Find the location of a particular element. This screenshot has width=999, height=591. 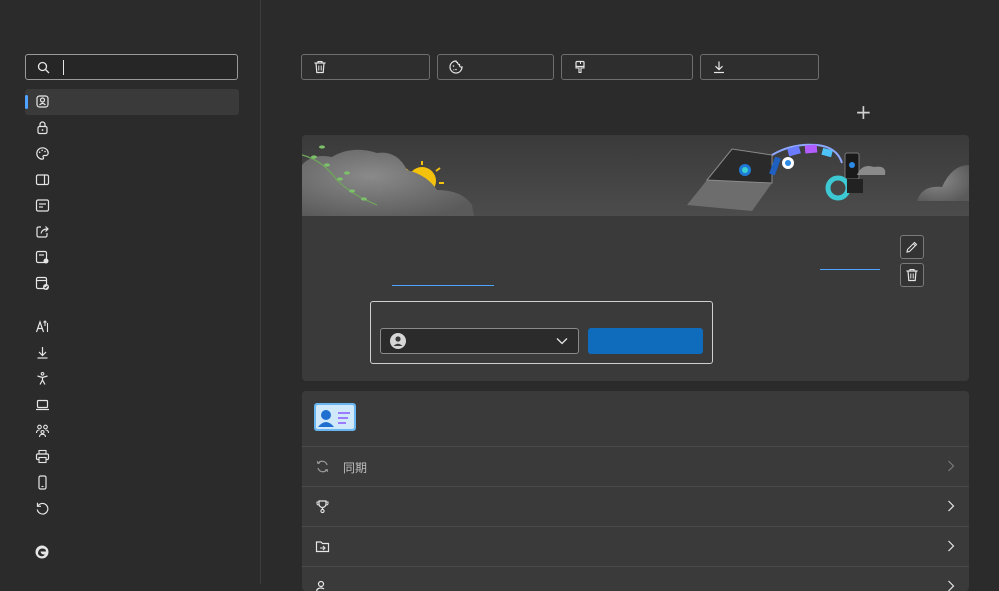

cookie-icon is located at coordinates (456, 67).